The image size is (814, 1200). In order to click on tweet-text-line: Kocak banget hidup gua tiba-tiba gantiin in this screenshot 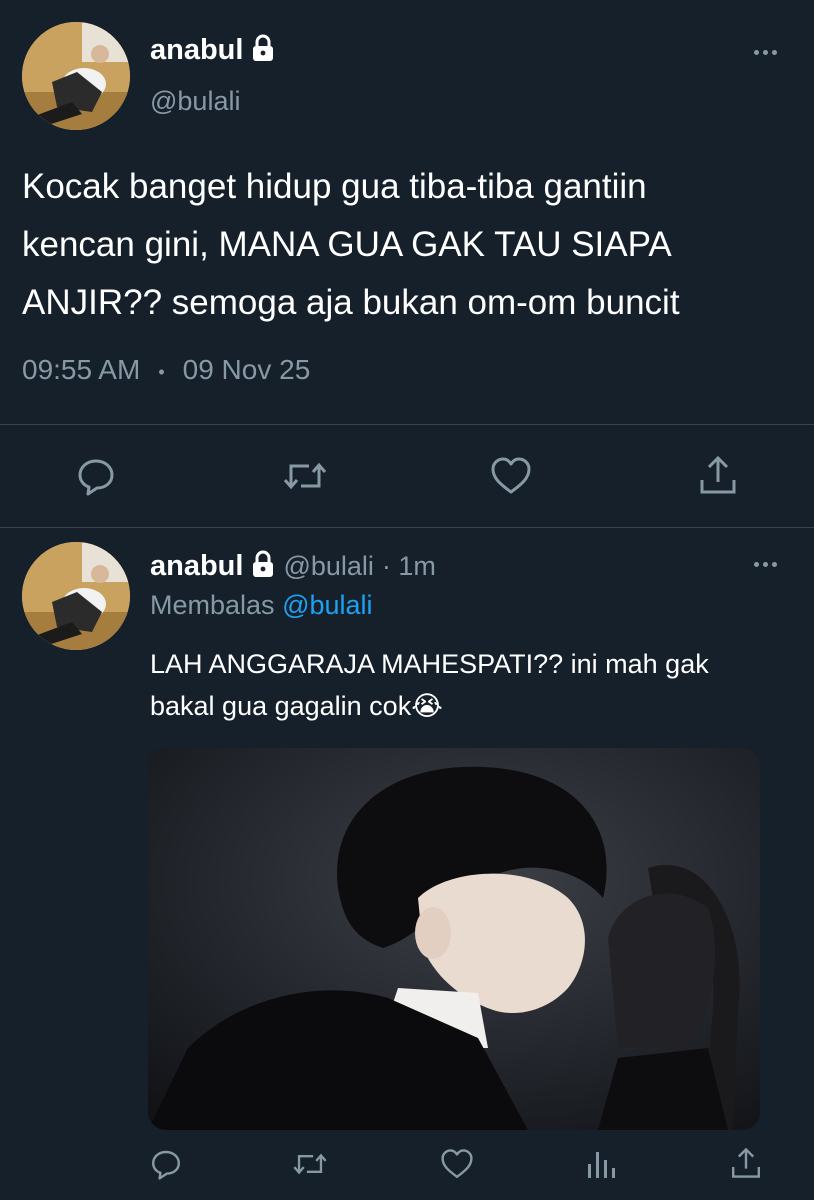, I will do `click(334, 186)`.